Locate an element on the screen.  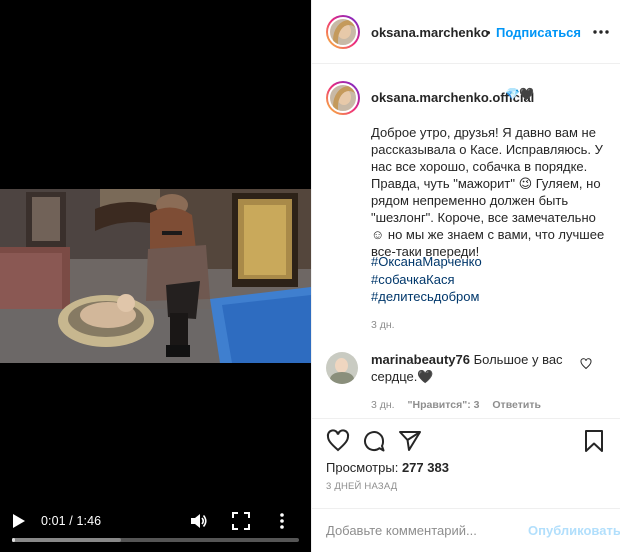
commenter-username: marinabeauty76 is located at coordinates (420, 359).